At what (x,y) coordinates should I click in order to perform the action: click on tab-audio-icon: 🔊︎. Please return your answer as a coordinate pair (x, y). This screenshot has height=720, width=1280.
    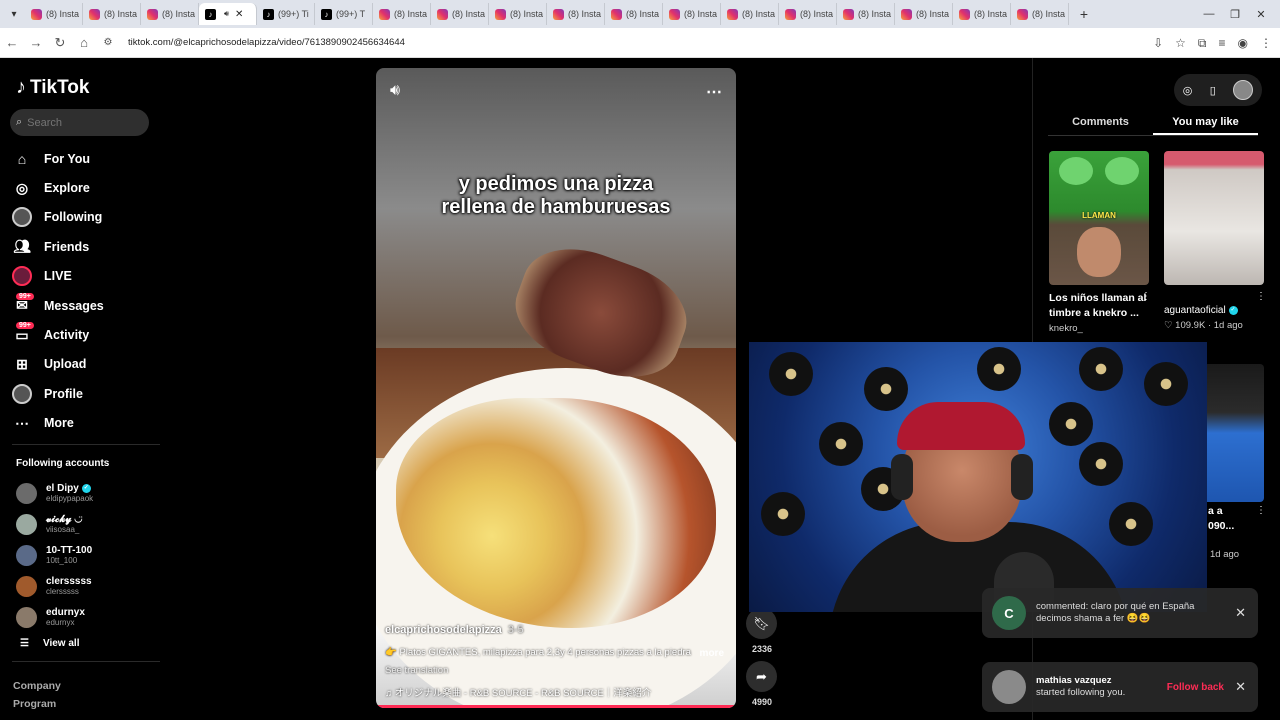
    Looking at the image, I should click on (226, 14).